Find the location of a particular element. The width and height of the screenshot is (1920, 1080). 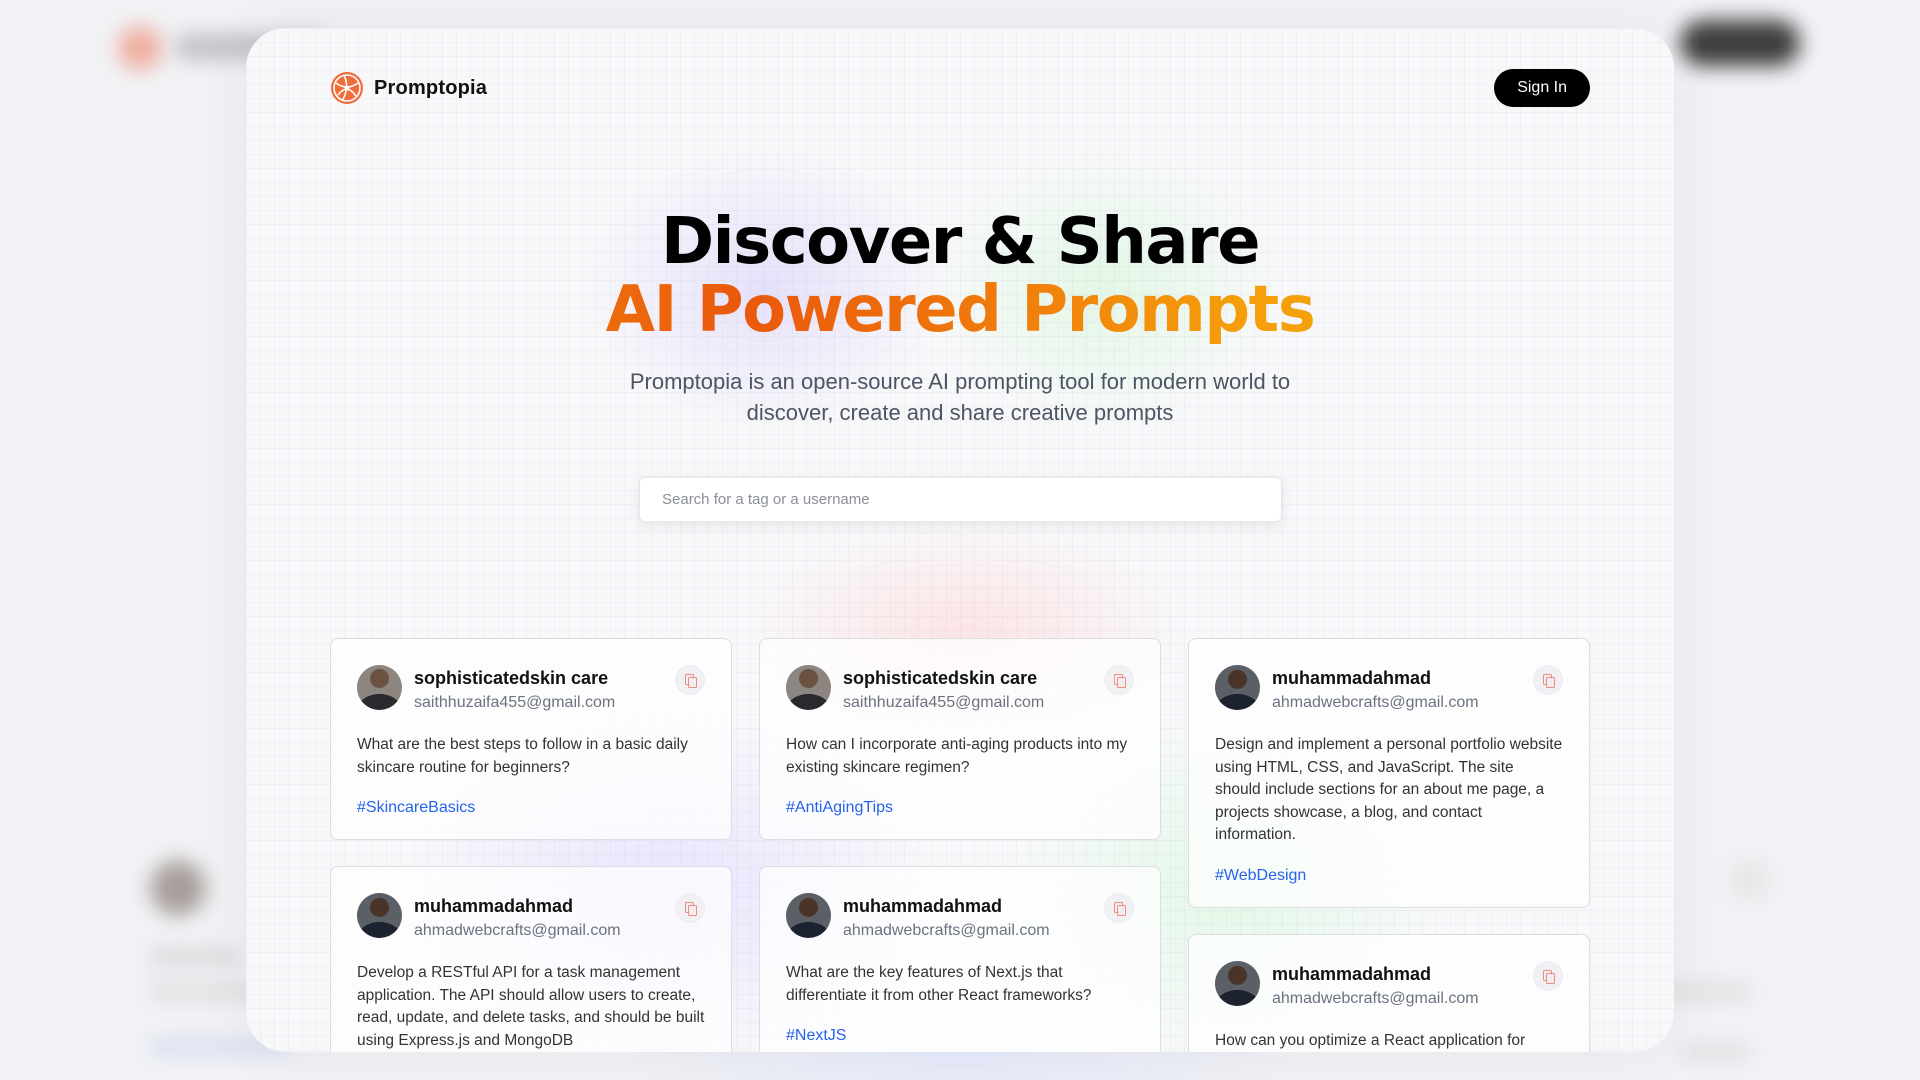

search-input is located at coordinates (960, 499).